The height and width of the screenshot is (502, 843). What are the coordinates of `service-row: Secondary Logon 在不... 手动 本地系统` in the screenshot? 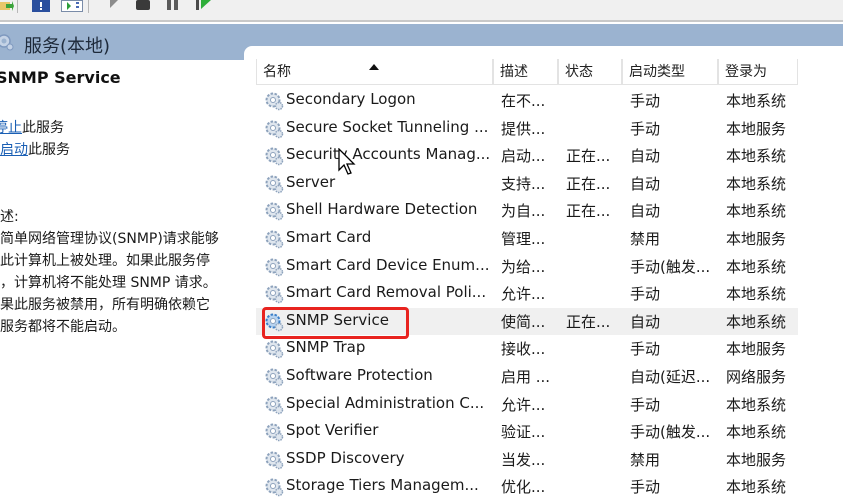 It's located at (527, 101).